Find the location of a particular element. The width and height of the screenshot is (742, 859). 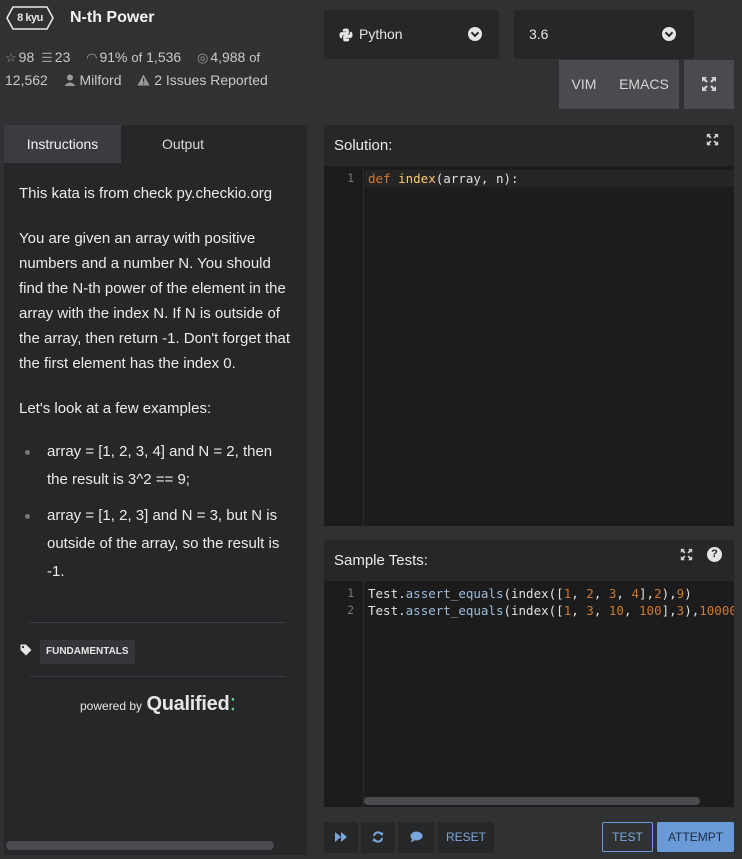

version-select: 3.6 is located at coordinates (604, 34).